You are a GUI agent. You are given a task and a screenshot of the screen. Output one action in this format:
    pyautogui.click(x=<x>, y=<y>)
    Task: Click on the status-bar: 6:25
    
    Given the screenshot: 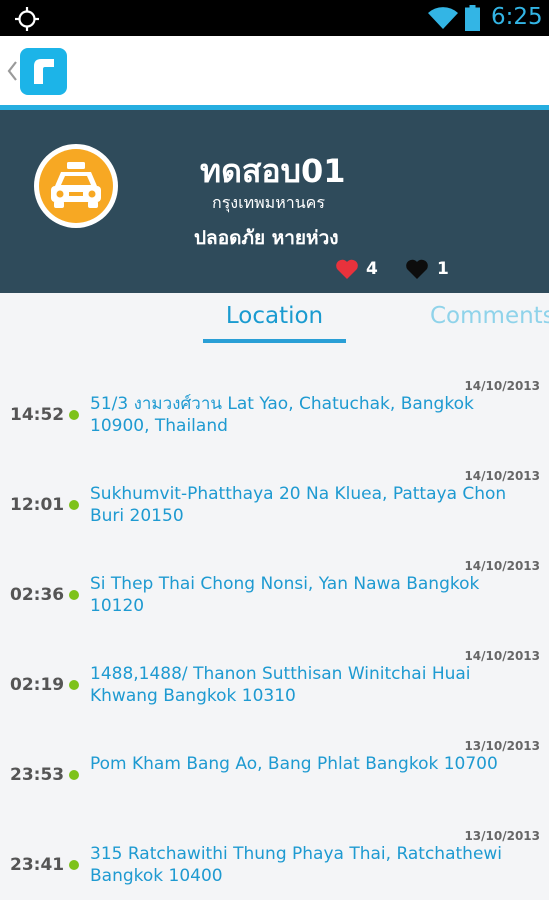 What is the action you would take?
    pyautogui.click(x=274, y=18)
    